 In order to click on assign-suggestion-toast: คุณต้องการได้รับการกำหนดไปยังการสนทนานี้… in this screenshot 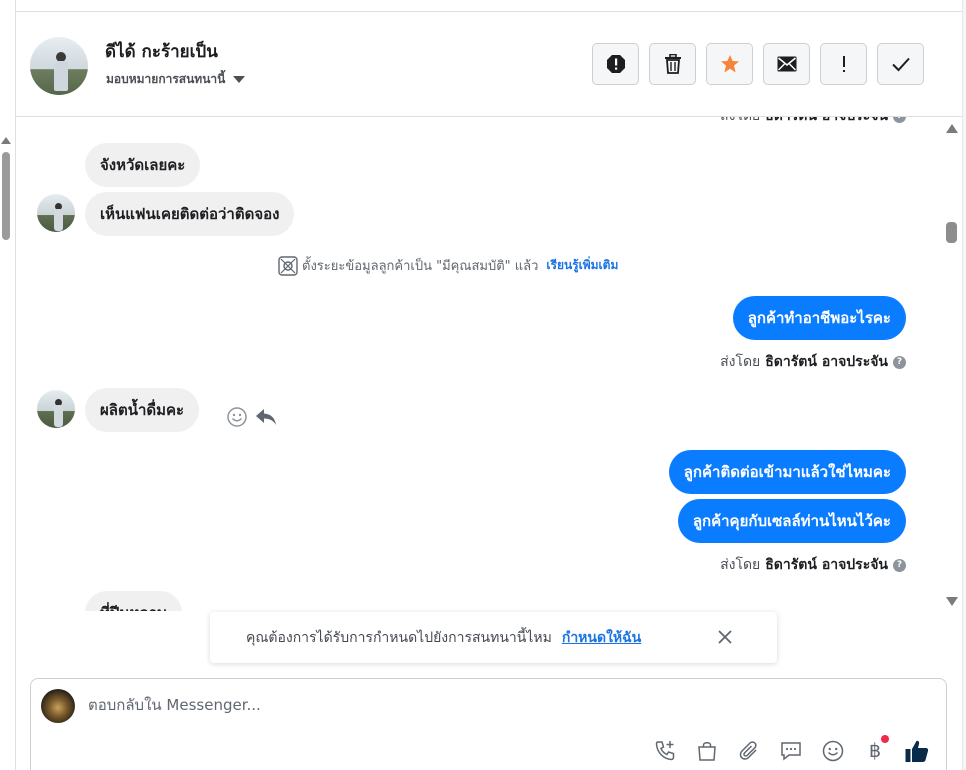, I will do `click(493, 637)`.